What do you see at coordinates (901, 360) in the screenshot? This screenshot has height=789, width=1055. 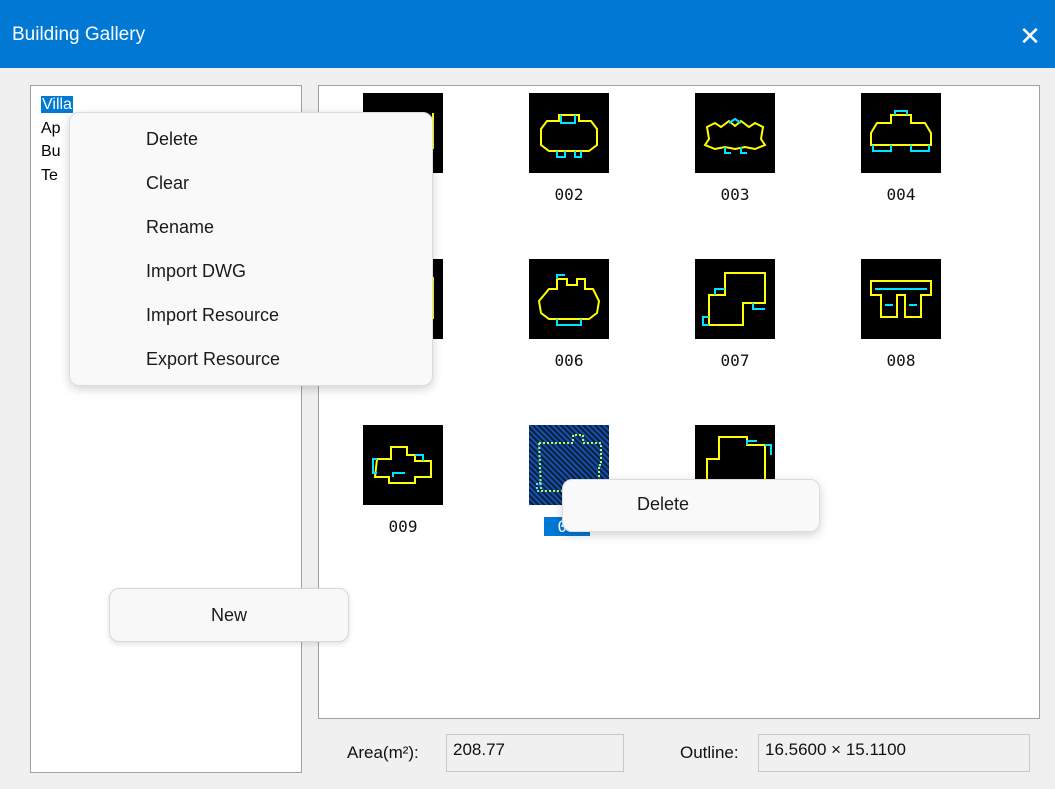 I see `thumbnail-label: 008` at bounding box center [901, 360].